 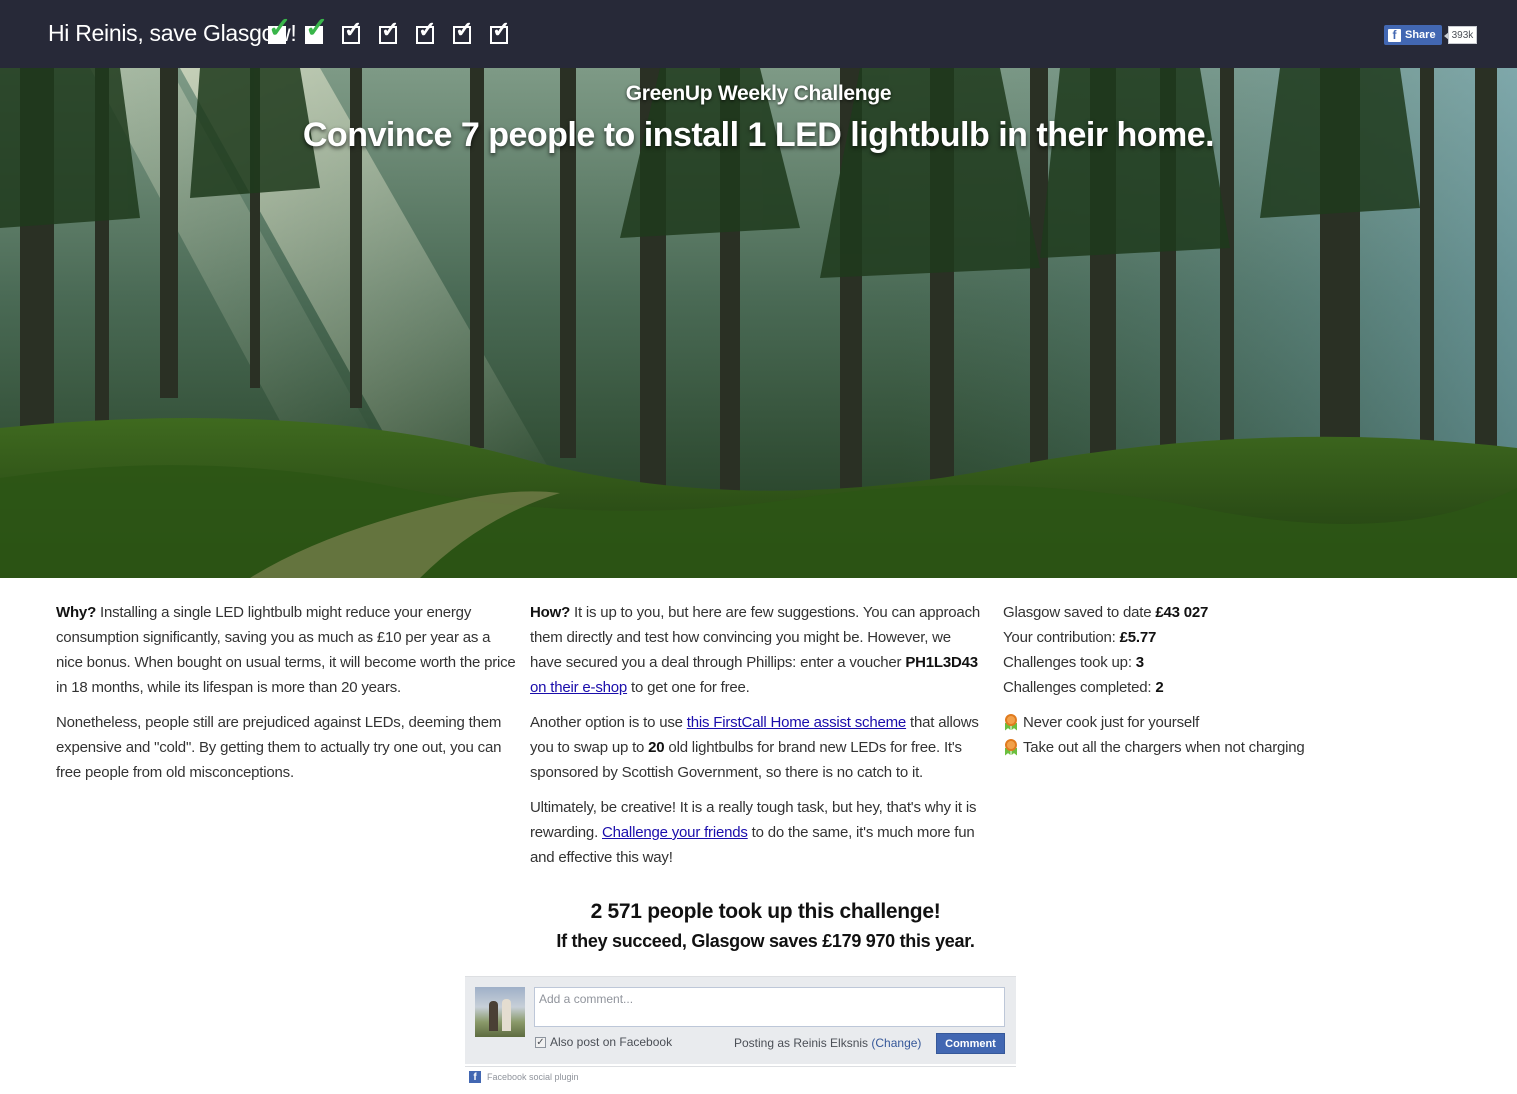 I want to click on your-contribution: Your contribution: £5.77, so click(x=1168, y=637).